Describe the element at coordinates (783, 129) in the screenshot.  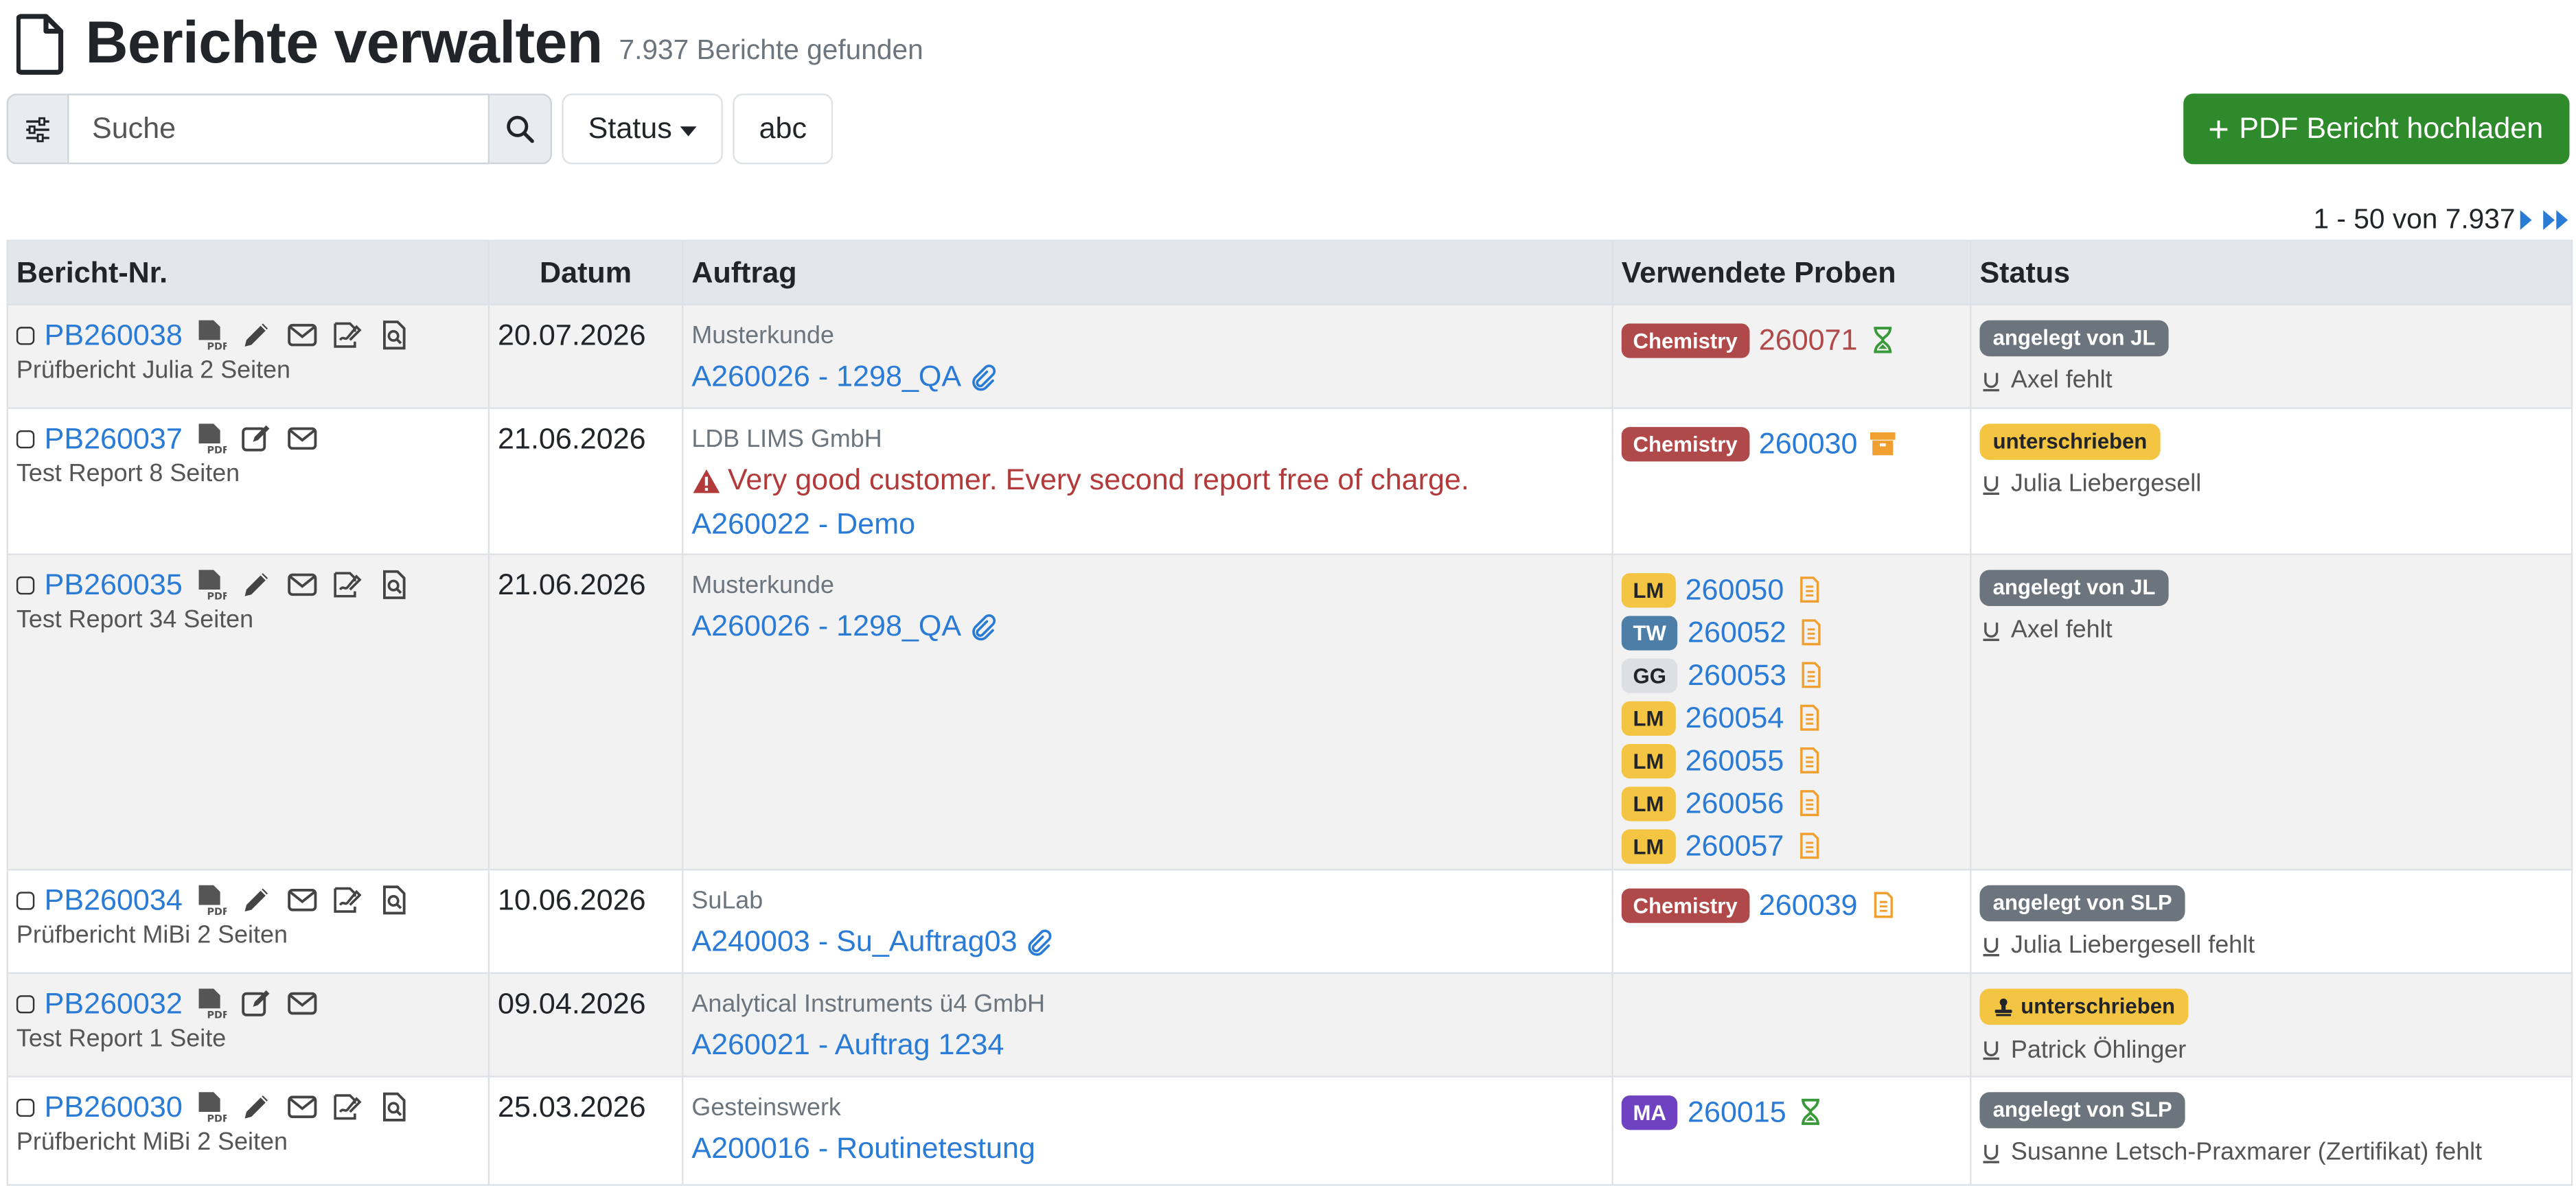
I see `abc-button: abc` at that location.